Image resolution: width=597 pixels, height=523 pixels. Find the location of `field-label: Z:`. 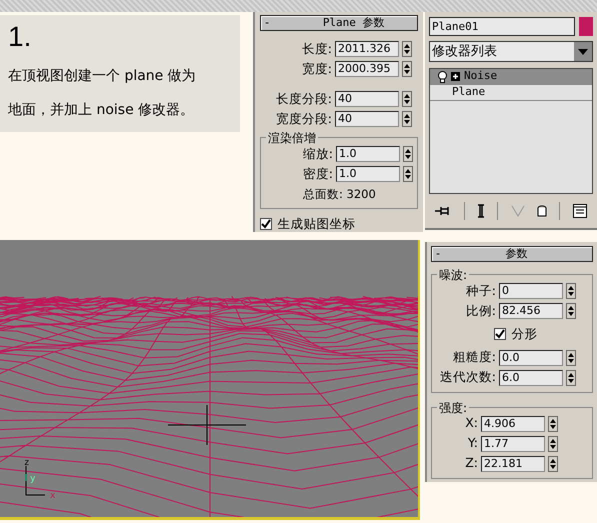

field-label: Z: is located at coordinates (471, 463).